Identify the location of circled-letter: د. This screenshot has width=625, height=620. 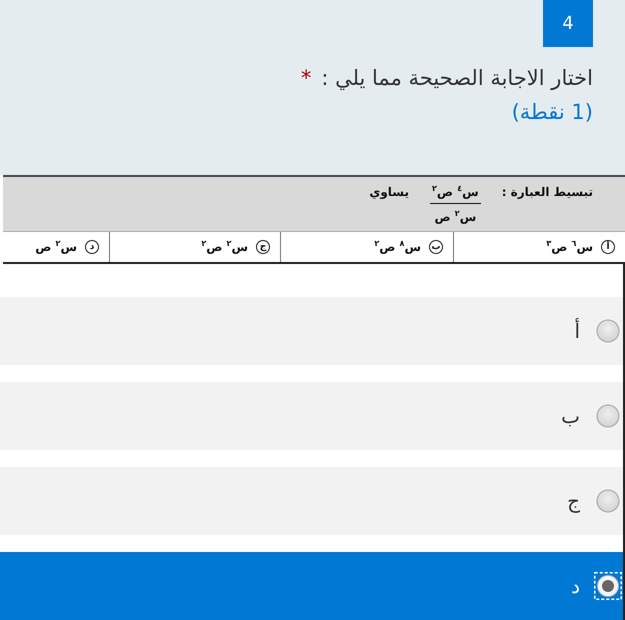
(92, 247).